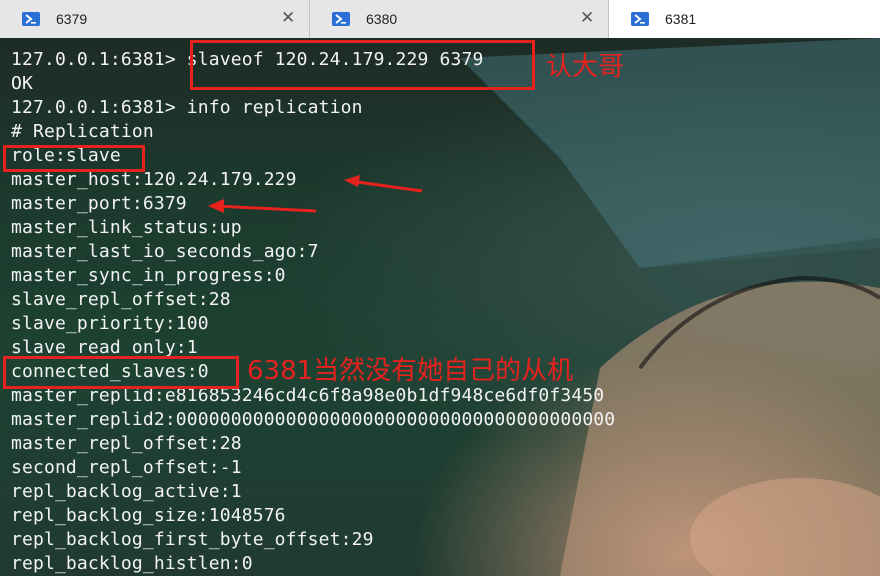  I want to click on terminal-line: repl_backlog_active:1, so click(126, 491).